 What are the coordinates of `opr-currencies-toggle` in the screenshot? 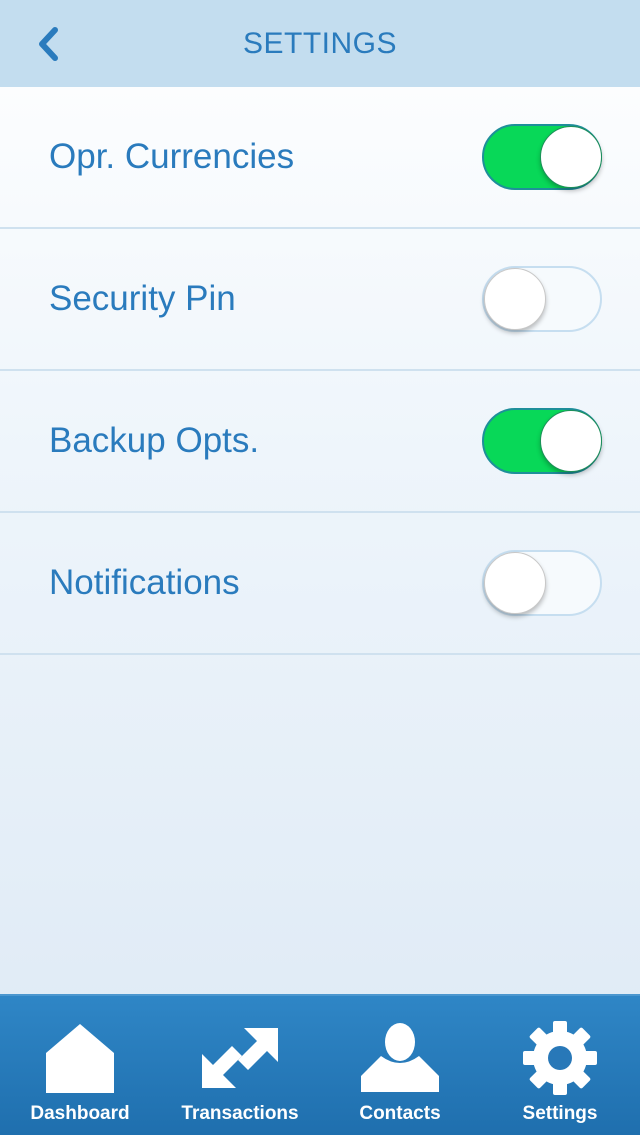 It's located at (542, 157).